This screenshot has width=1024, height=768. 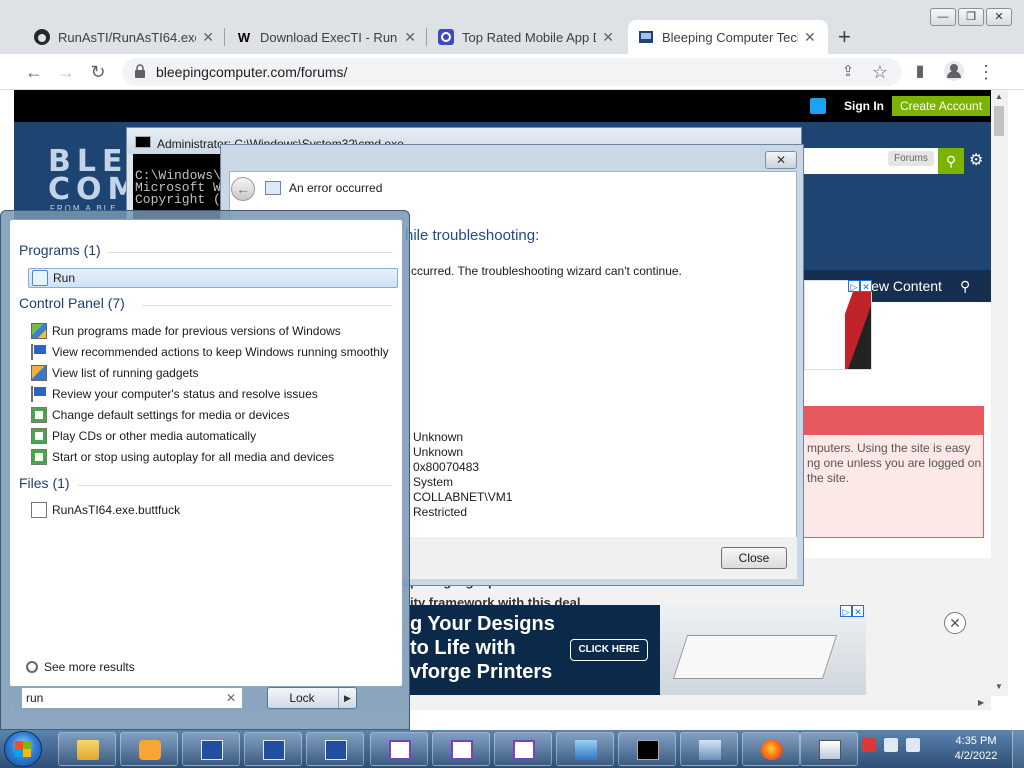 I want to click on tab-title: Download ExecTI - Run as, so click(x=329, y=37).